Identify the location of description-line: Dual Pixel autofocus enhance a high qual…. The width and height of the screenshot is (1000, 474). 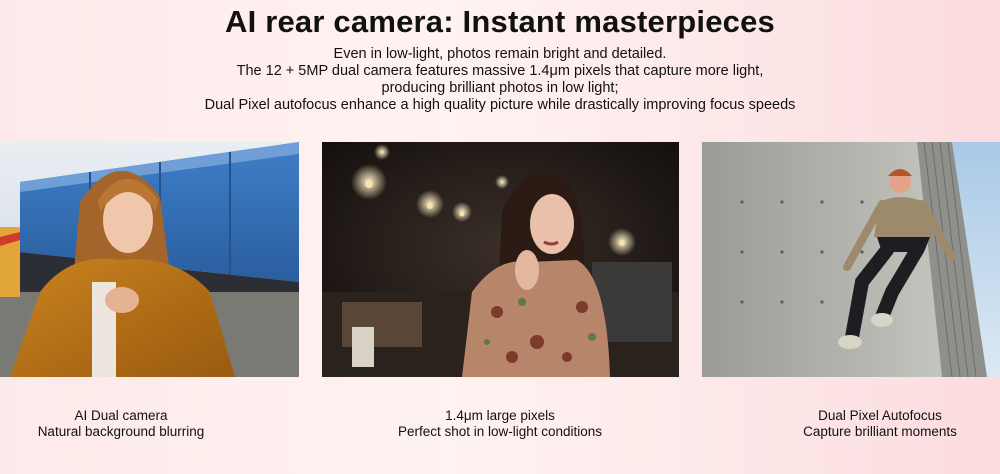
(500, 105).